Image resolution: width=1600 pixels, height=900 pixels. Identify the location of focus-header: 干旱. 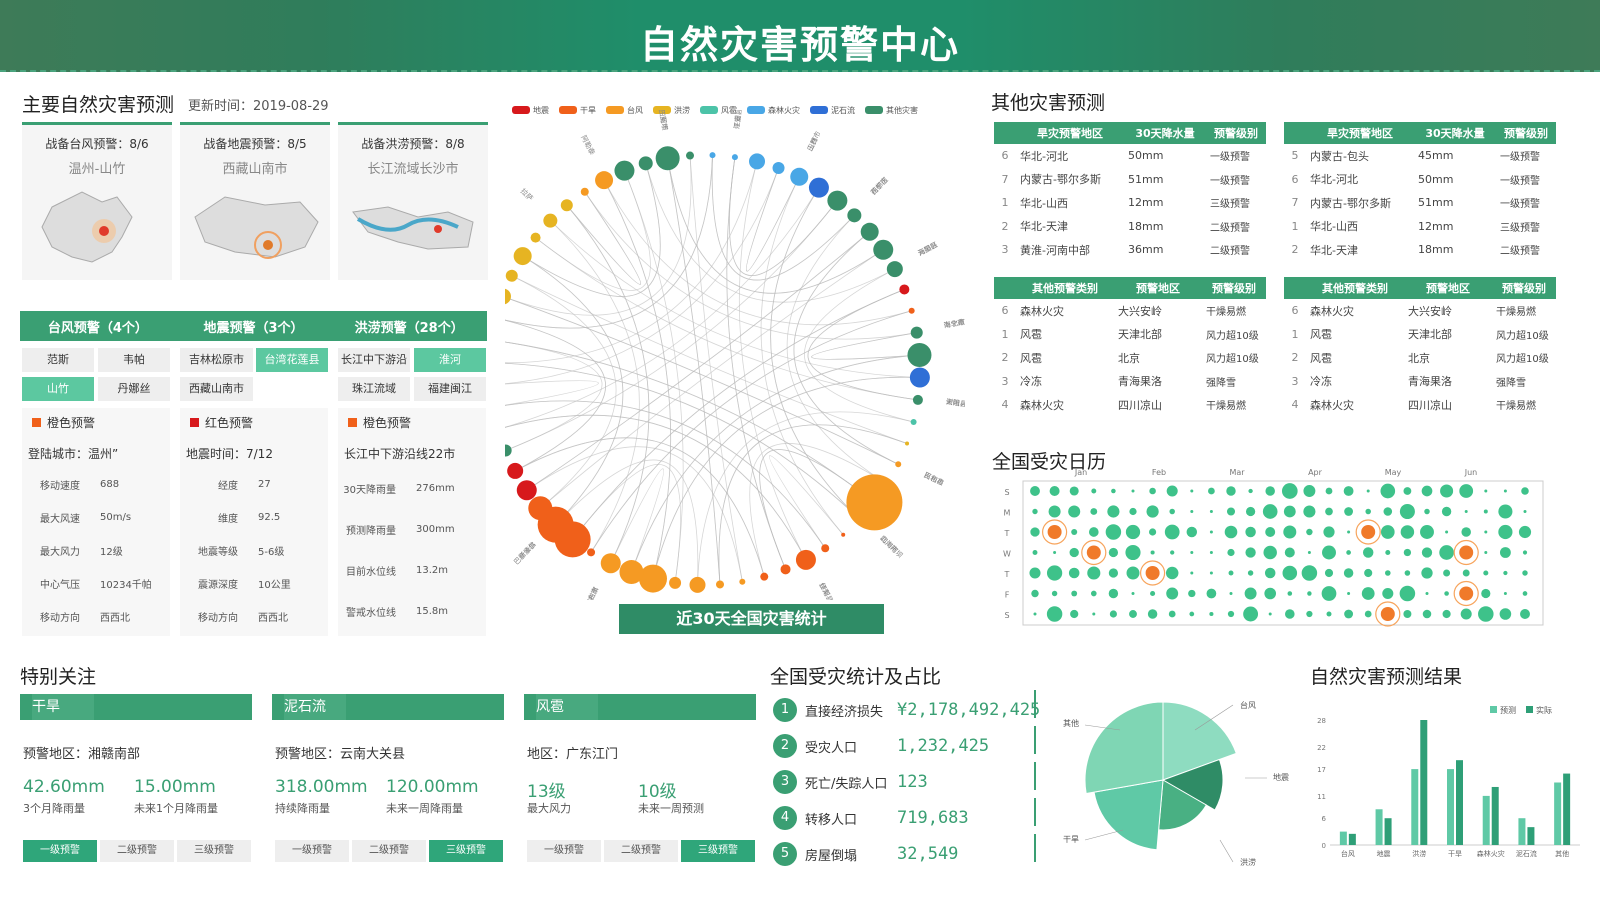
(136, 707).